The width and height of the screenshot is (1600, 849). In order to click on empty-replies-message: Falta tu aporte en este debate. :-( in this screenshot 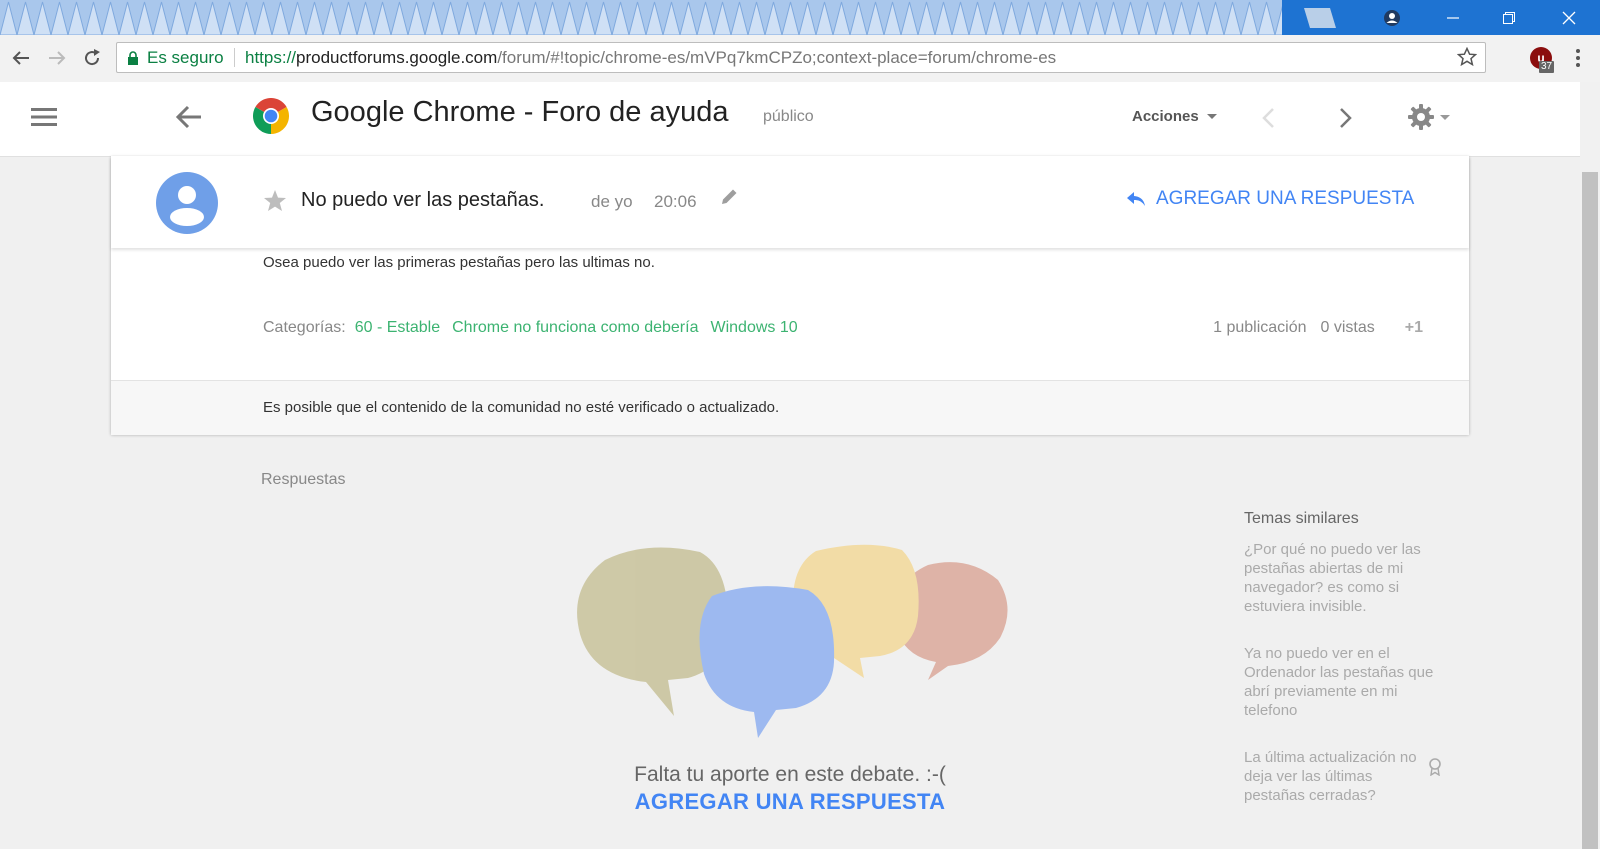, I will do `click(790, 774)`.